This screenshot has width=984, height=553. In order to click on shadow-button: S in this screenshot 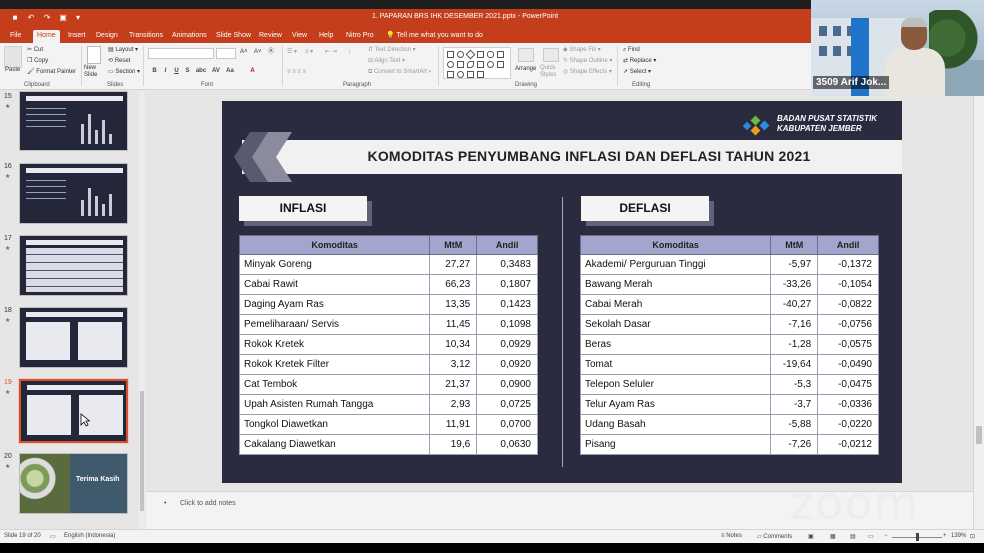, I will do `click(187, 71)`.